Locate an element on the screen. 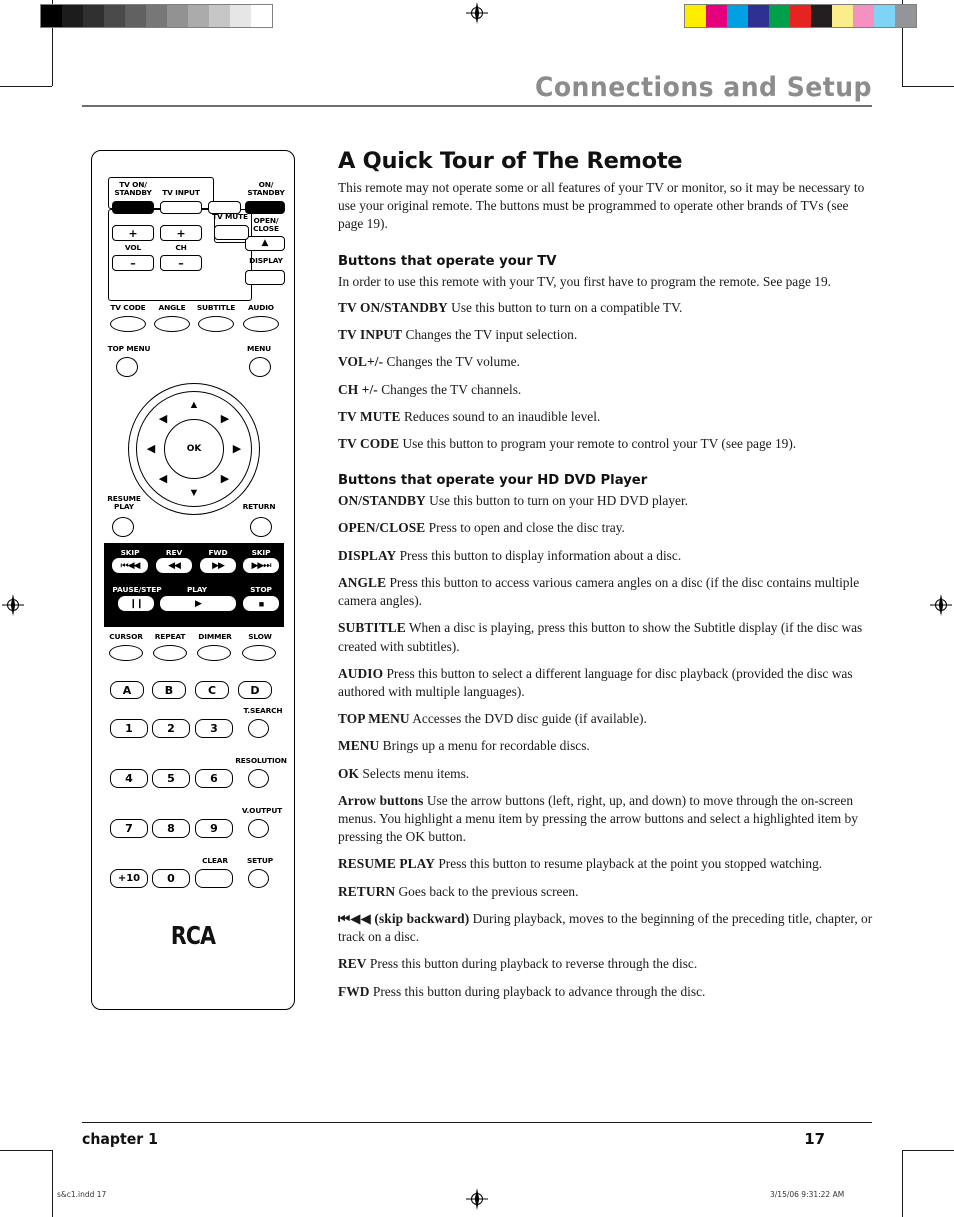  skip-forward-button: ▶▶⏭ is located at coordinates (261, 565).